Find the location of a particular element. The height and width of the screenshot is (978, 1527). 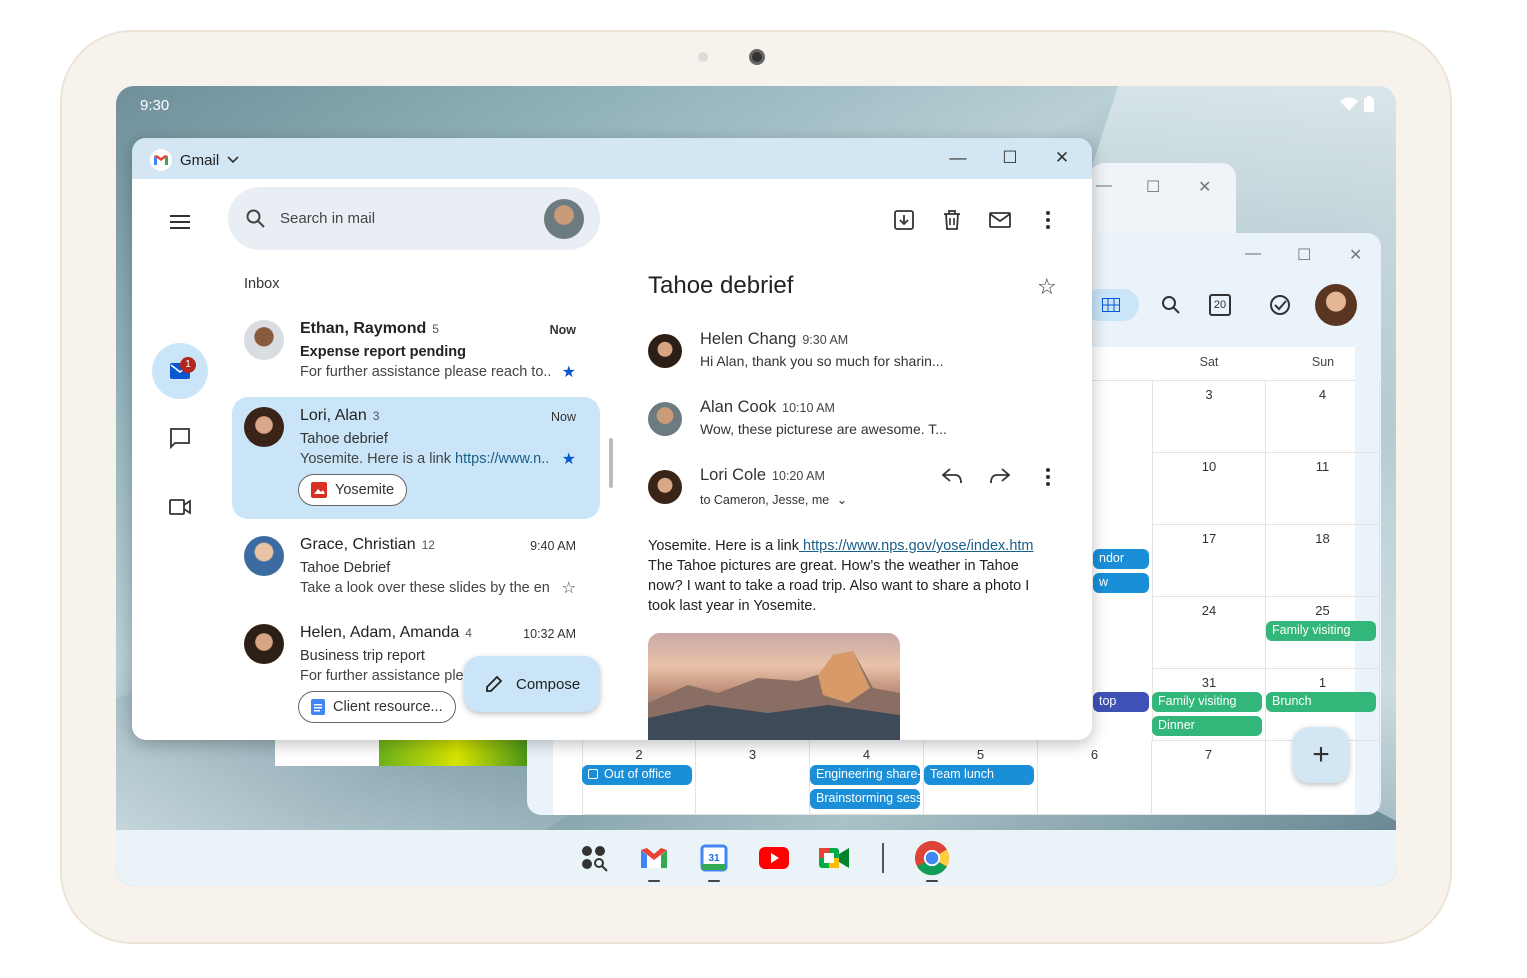

attached-photo is located at coordinates (774, 686).